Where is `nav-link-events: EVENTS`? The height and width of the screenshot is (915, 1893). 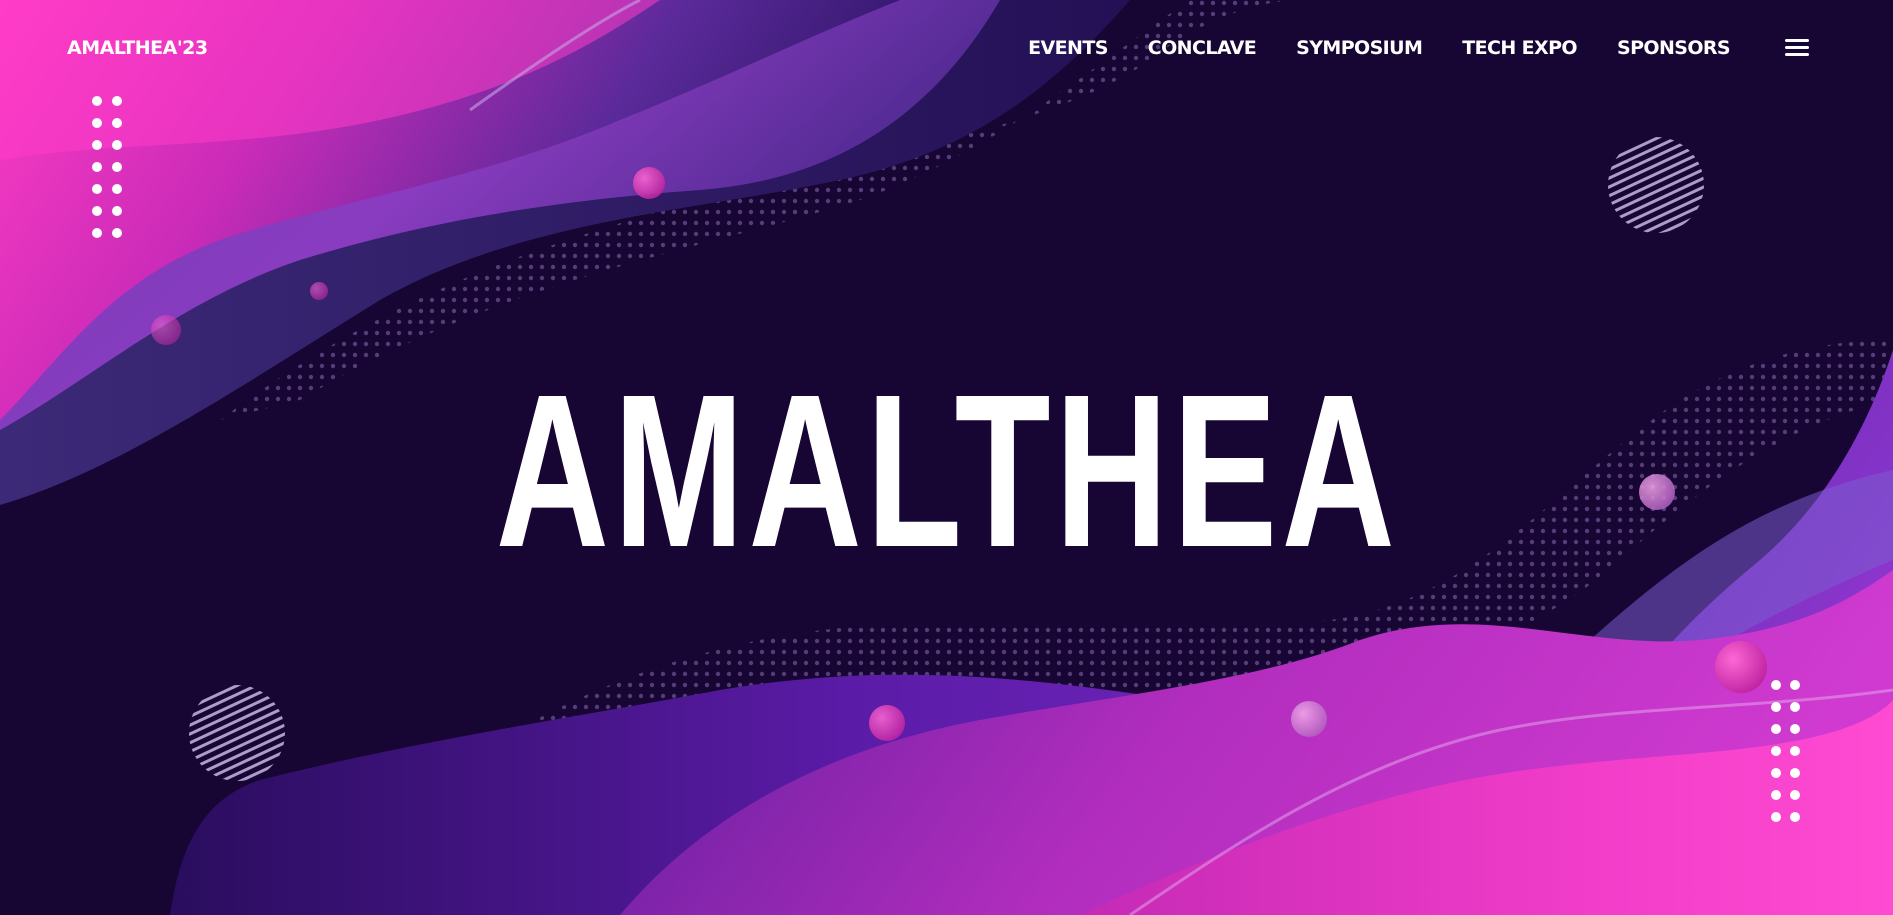
nav-link-events: EVENTS is located at coordinates (1068, 48).